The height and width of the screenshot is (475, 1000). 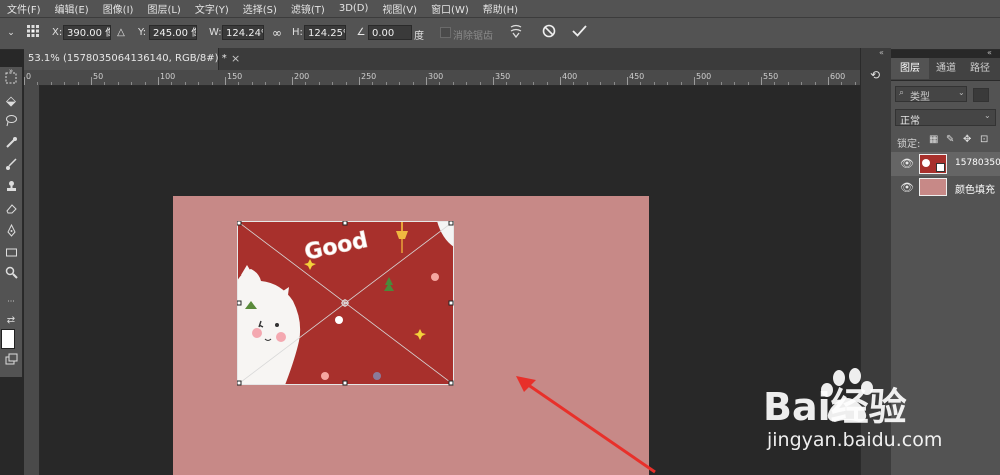 What do you see at coordinates (87, 32) in the screenshot?
I see `x-field: 390.00 像素` at bounding box center [87, 32].